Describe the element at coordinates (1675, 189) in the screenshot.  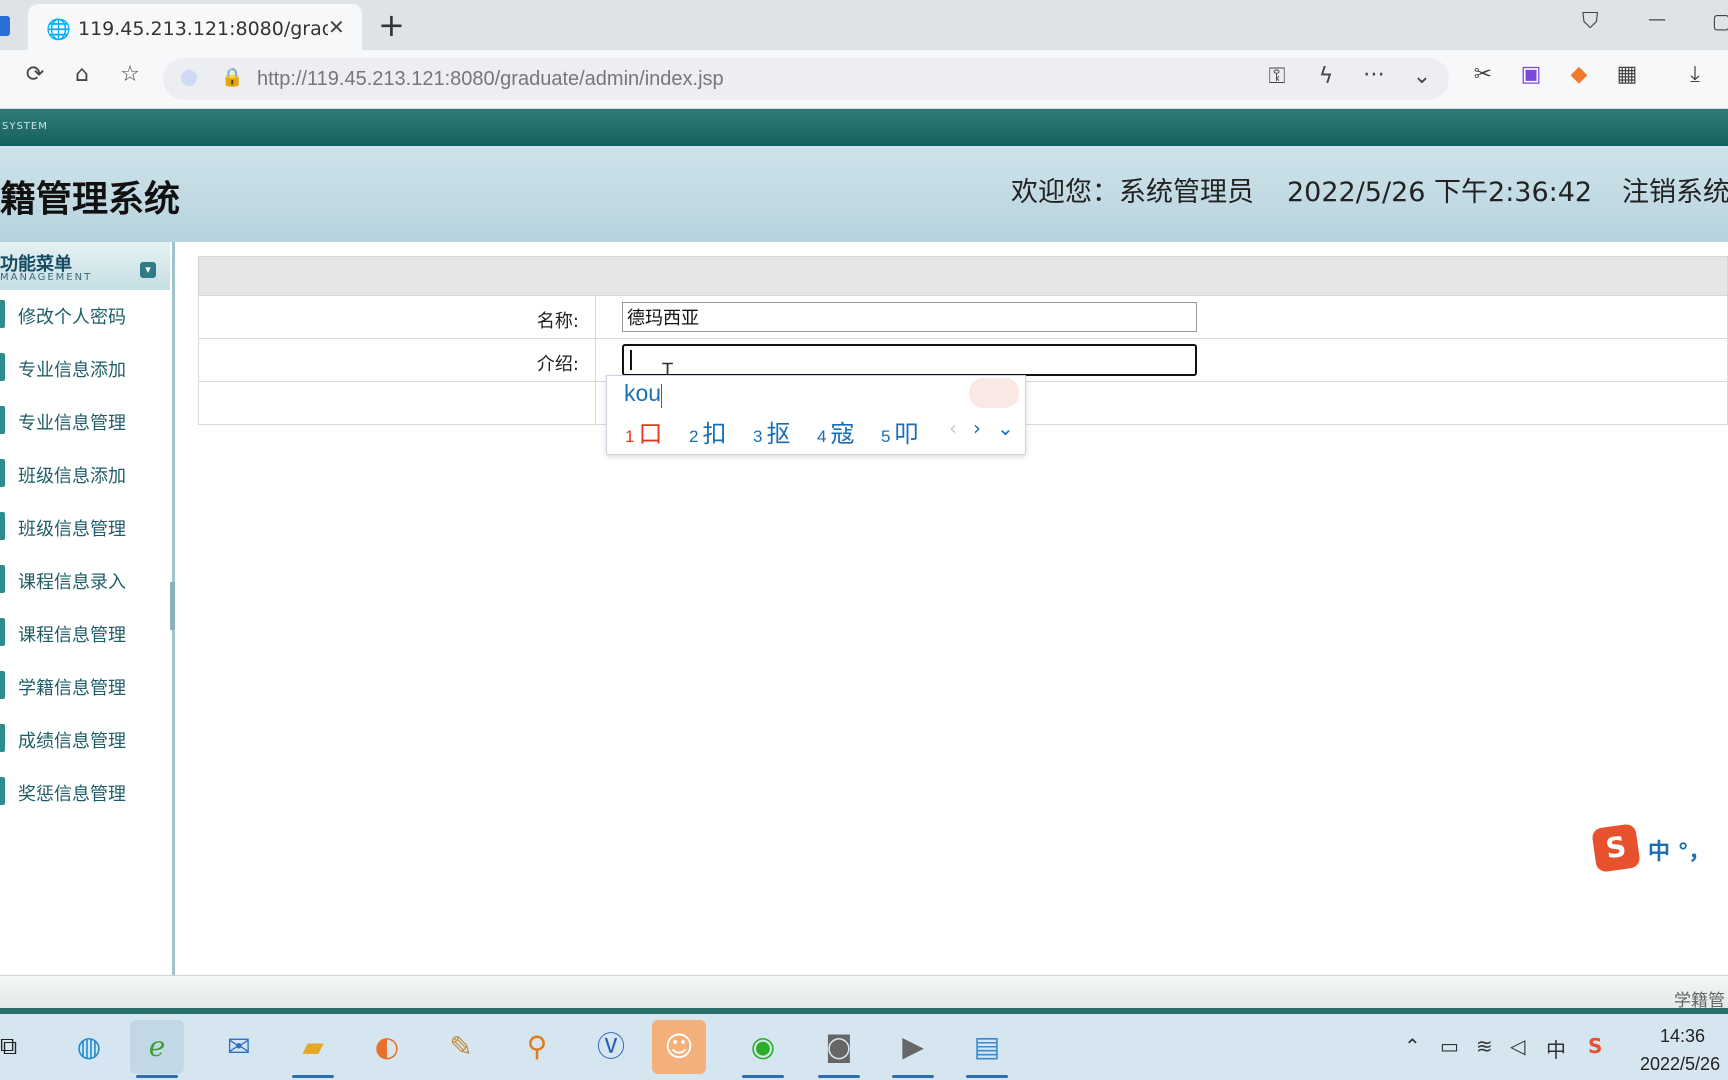
I see `logout-link: 注销系统` at that location.